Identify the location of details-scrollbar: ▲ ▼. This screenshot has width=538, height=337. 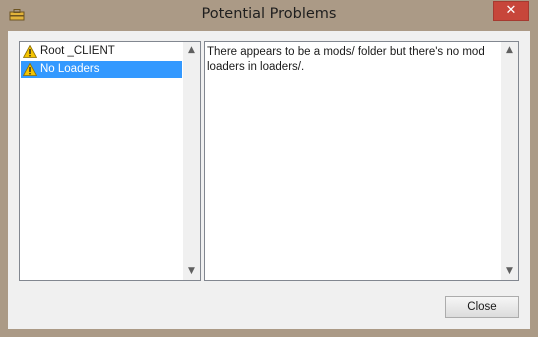
(509, 161).